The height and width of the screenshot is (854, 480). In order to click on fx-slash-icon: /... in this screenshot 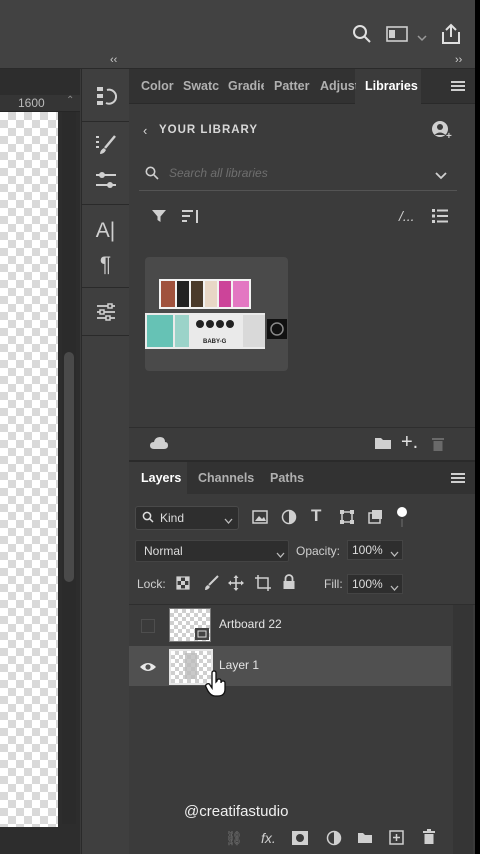, I will do `click(407, 216)`.